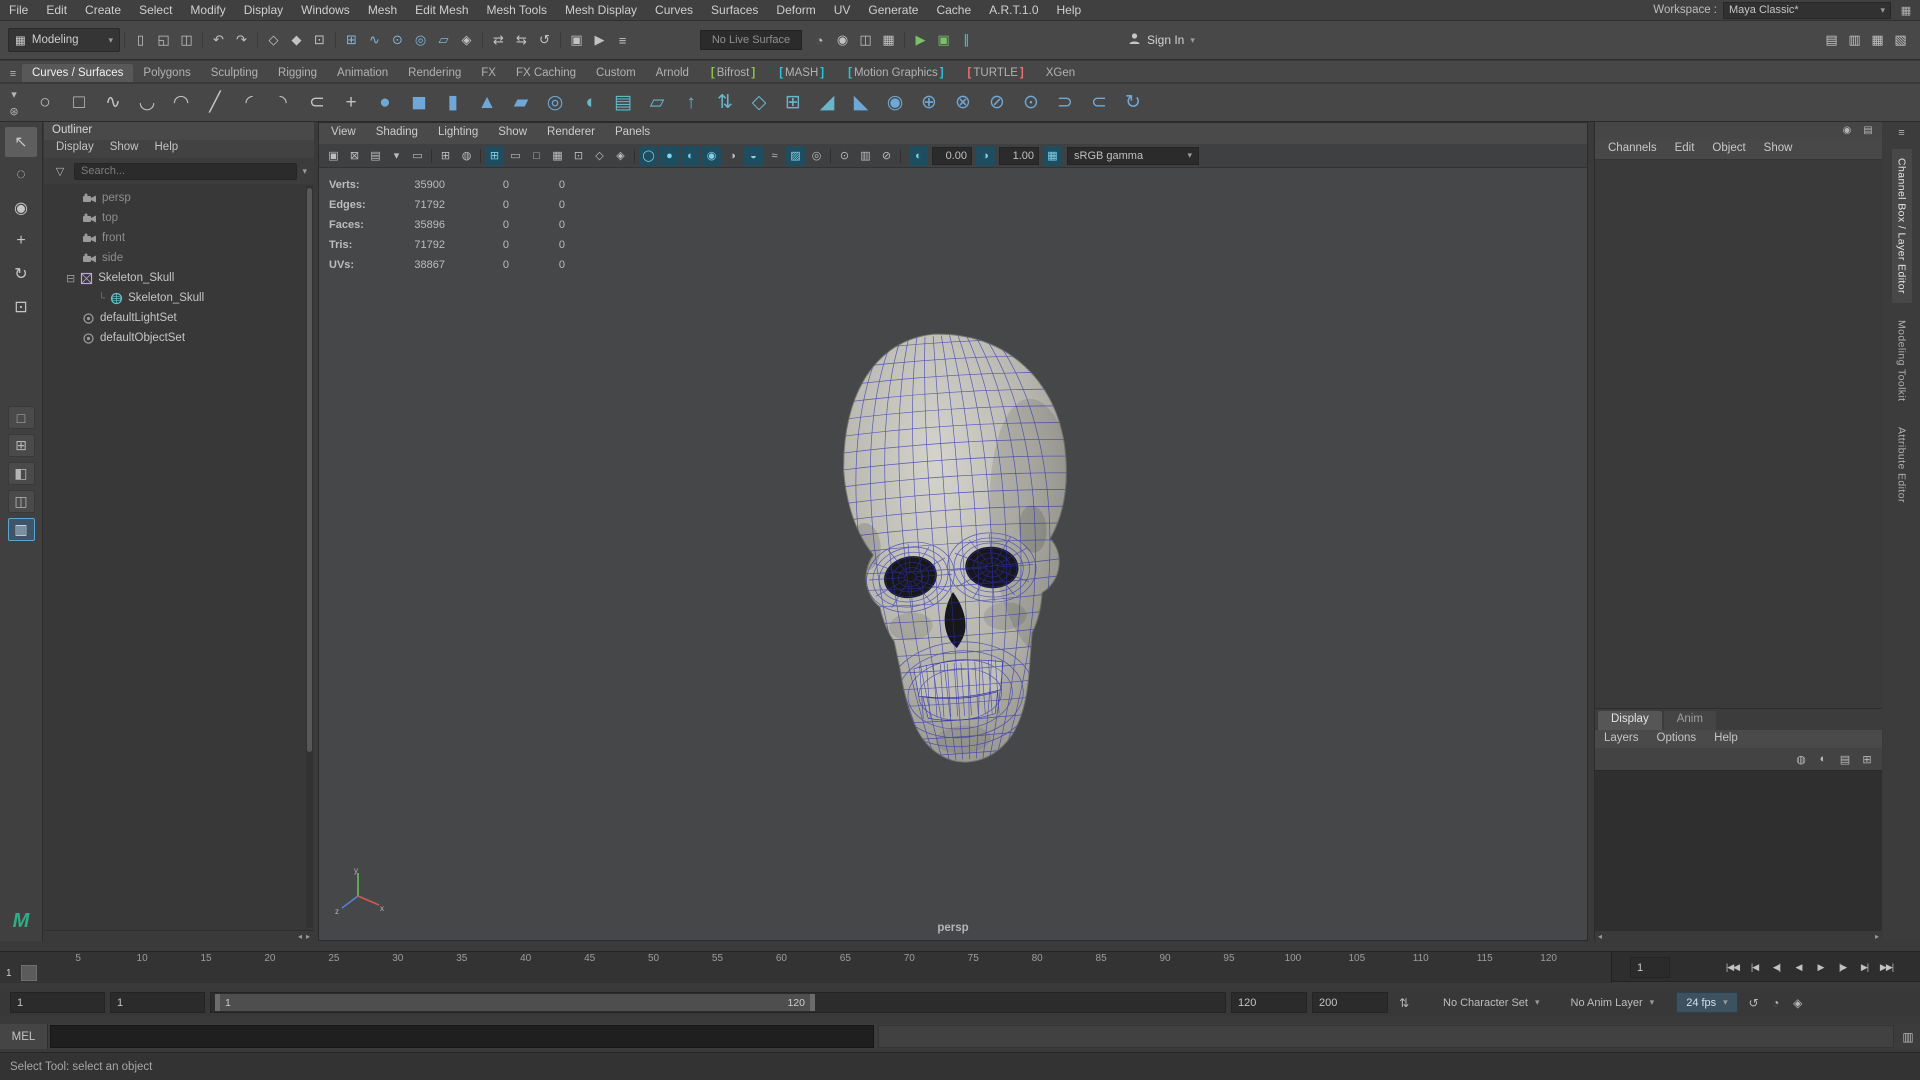  What do you see at coordinates (842, 10) in the screenshot?
I see `menu-uv: UV` at bounding box center [842, 10].